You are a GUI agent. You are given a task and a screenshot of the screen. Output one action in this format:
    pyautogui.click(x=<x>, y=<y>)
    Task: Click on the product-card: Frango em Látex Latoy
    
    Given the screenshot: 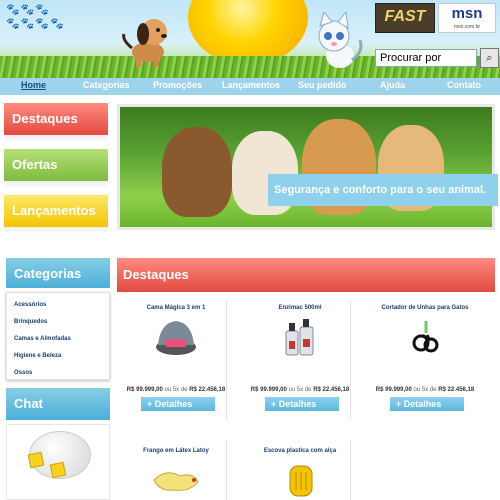 What is the action you would take?
    pyautogui.click(x=176, y=474)
    